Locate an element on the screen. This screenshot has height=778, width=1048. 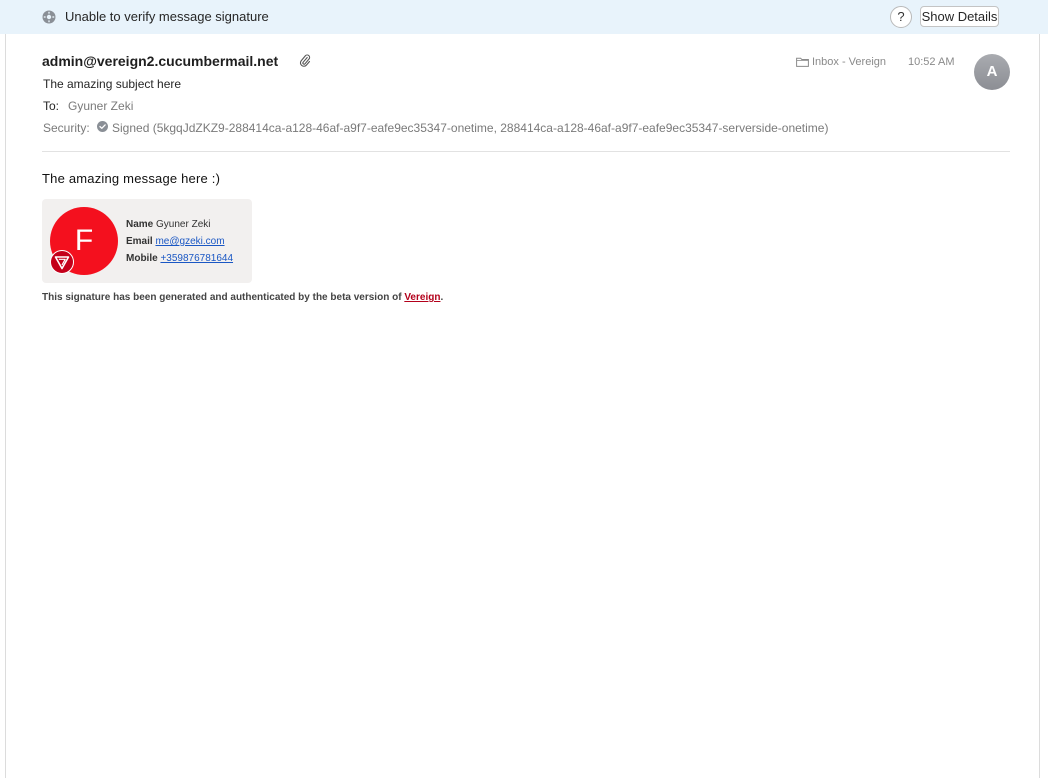
gear-icon is located at coordinates (49, 17).